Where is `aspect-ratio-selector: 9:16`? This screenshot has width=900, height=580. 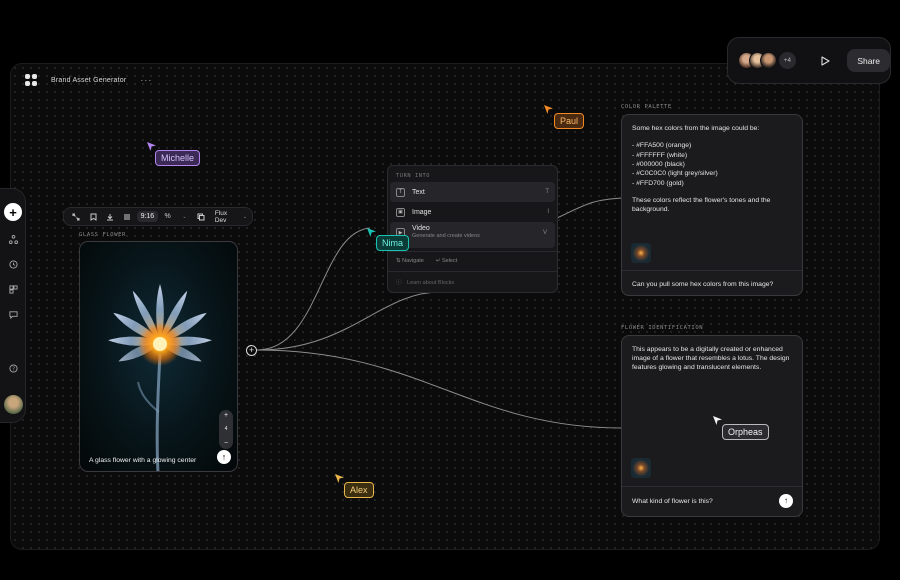
aspect-ratio-selector: 9:16 is located at coordinates (147, 216).